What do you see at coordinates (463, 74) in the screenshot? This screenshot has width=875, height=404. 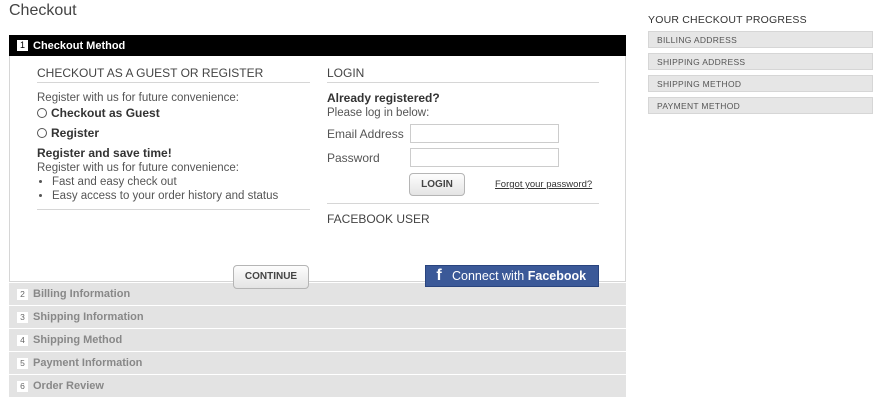 I see `login-heading: LOGIN` at bounding box center [463, 74].